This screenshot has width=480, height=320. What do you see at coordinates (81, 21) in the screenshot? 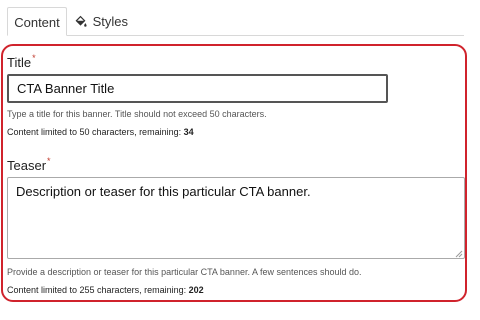
I see `paint-bucket-icon` at bounding box center [81, 21].